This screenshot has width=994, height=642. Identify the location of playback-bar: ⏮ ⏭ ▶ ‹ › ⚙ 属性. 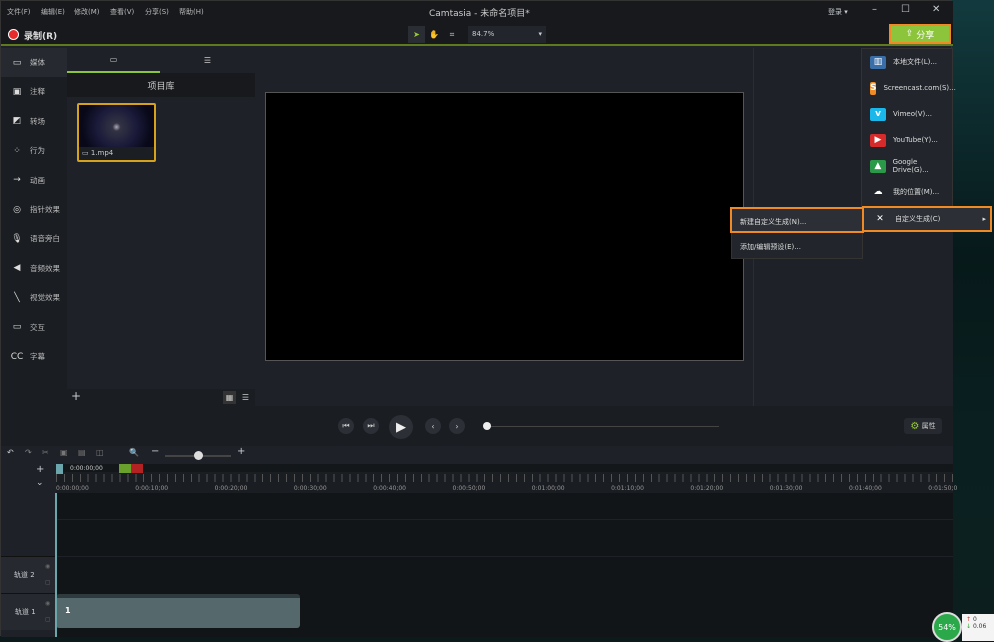
(477, 426).